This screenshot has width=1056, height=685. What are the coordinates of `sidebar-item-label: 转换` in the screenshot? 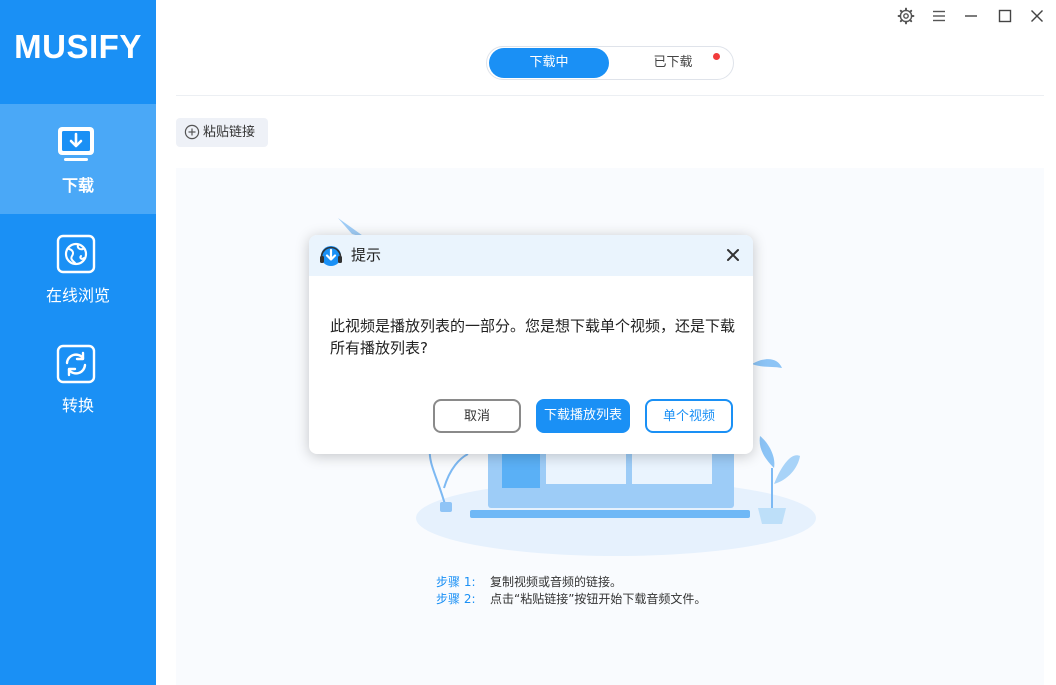 It's located at (77, 405).